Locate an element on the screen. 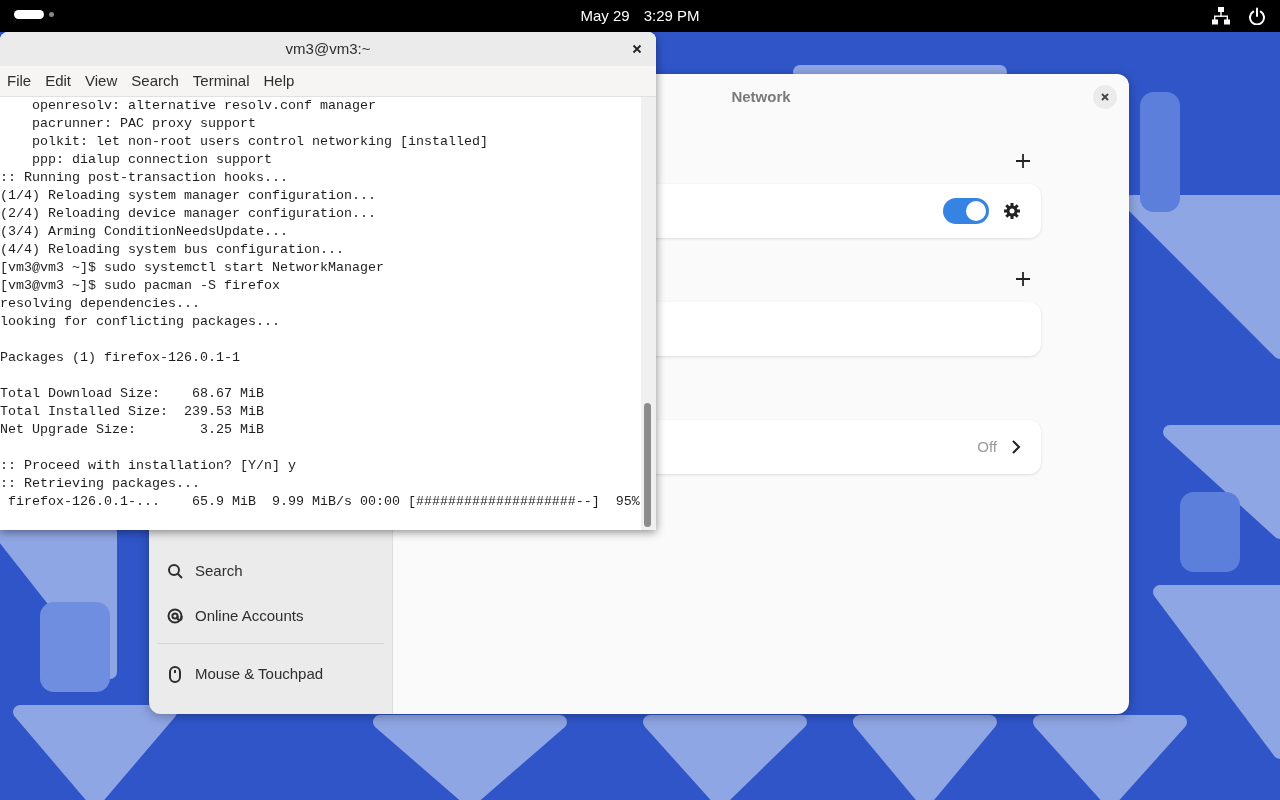 The height and width of the screenshot is (800, 1280). menu-item: View is located at coordinates (101, 81).